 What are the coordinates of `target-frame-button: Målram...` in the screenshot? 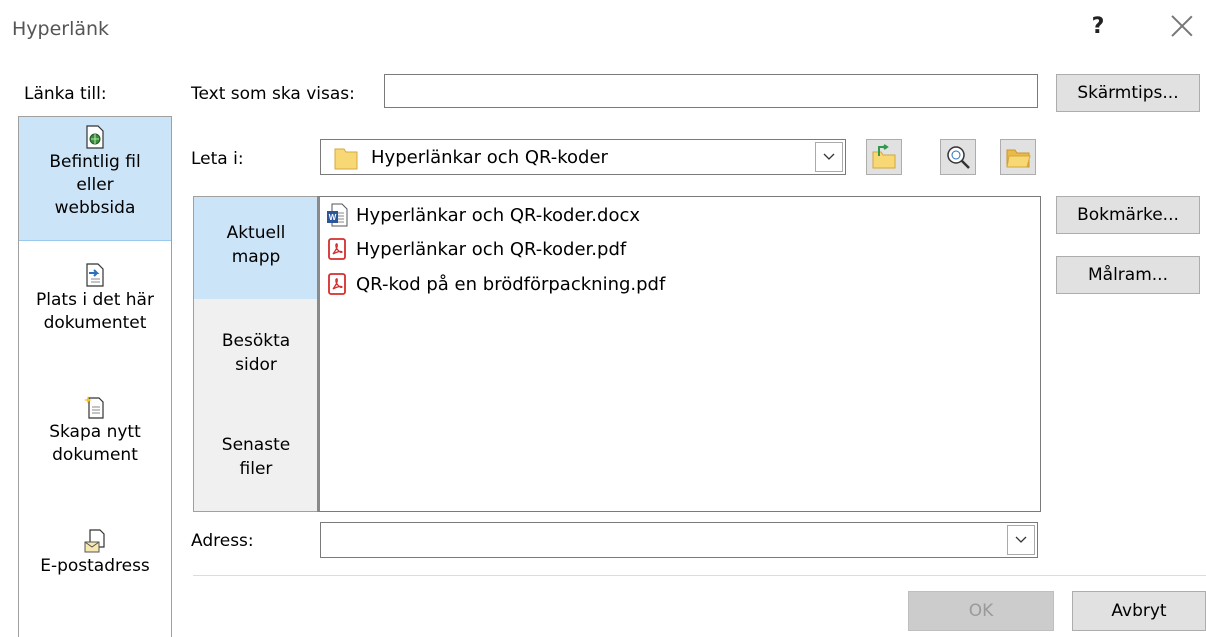 It's located at (1128, 275).